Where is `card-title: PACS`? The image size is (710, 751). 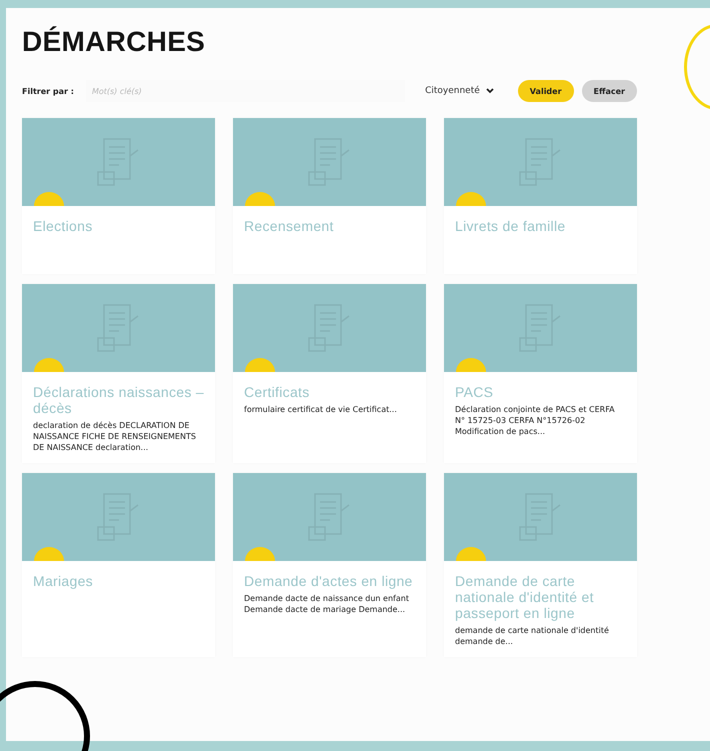
card-title: PACS is located at coordinates (474, 391).